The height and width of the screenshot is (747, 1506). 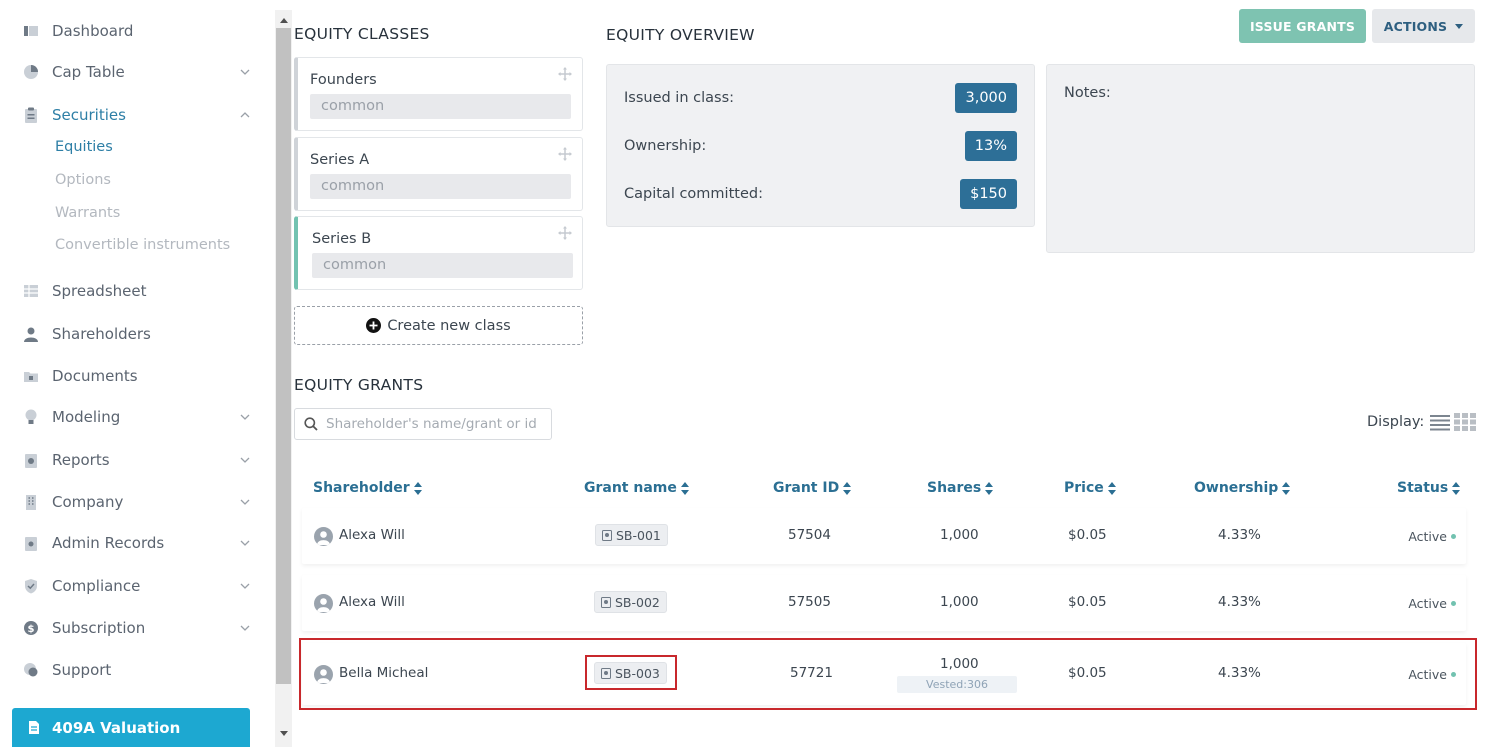 I want to click on 409a-valuation-label: 409A Valuation, so click(x=116, y=727).